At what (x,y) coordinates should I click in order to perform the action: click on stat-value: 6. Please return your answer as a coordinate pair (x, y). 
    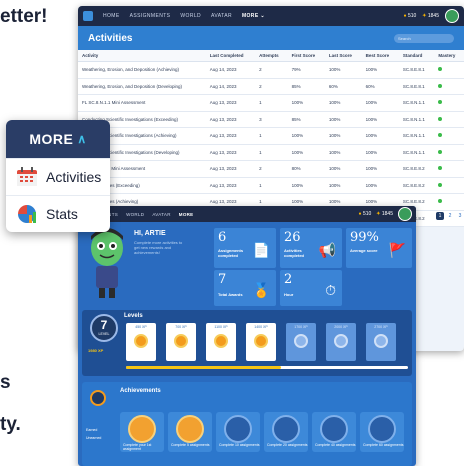
    Looking at the image, I should click on (222, 237).